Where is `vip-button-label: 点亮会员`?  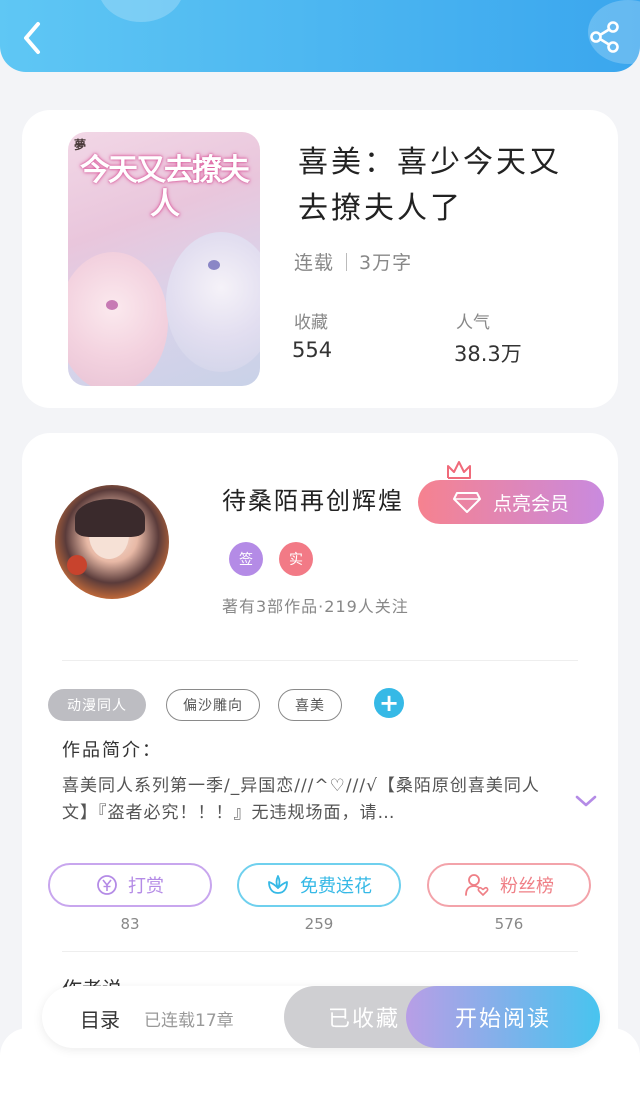 vip-button-label: 点亮会员 is located at coordinates (530, 503).